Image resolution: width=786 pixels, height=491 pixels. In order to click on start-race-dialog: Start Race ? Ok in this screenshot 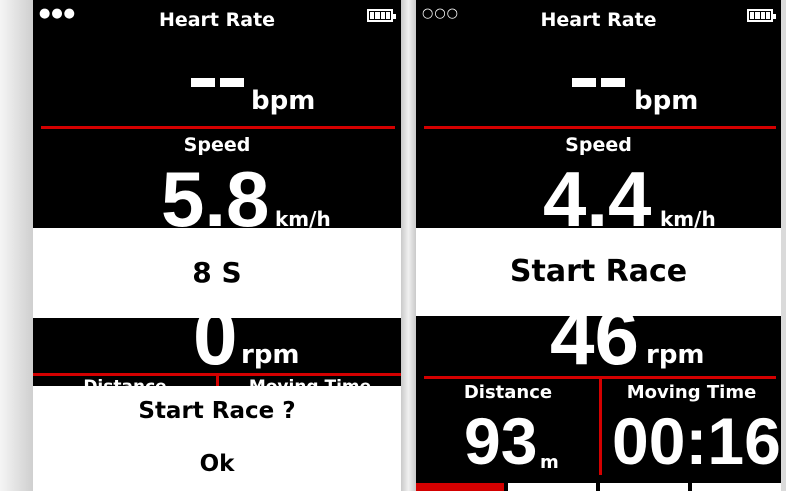, I will do `click(217, 438)`.